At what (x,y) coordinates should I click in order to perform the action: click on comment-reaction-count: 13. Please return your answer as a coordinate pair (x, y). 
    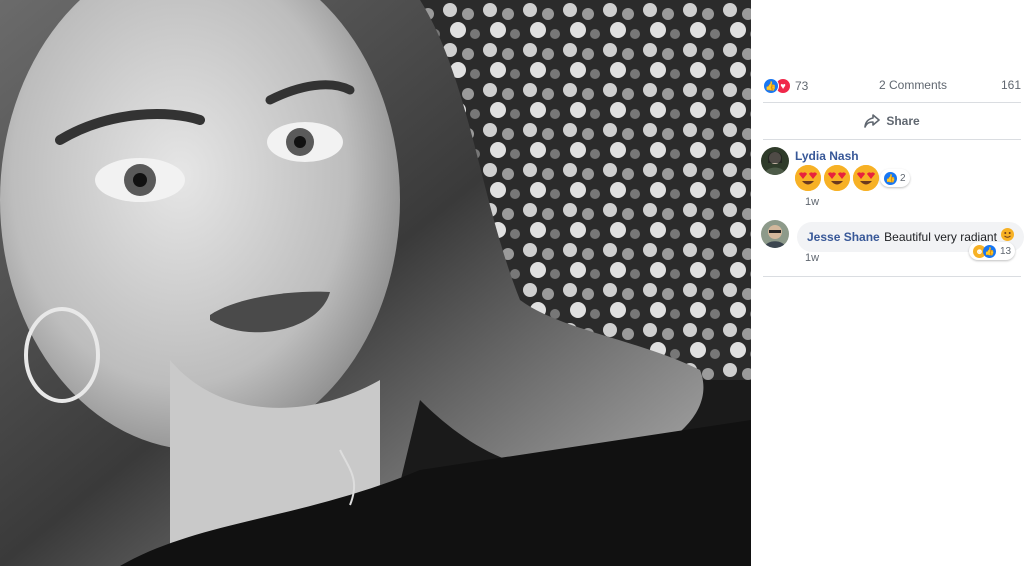
    Looking at the image, I should click on (1006, 251).